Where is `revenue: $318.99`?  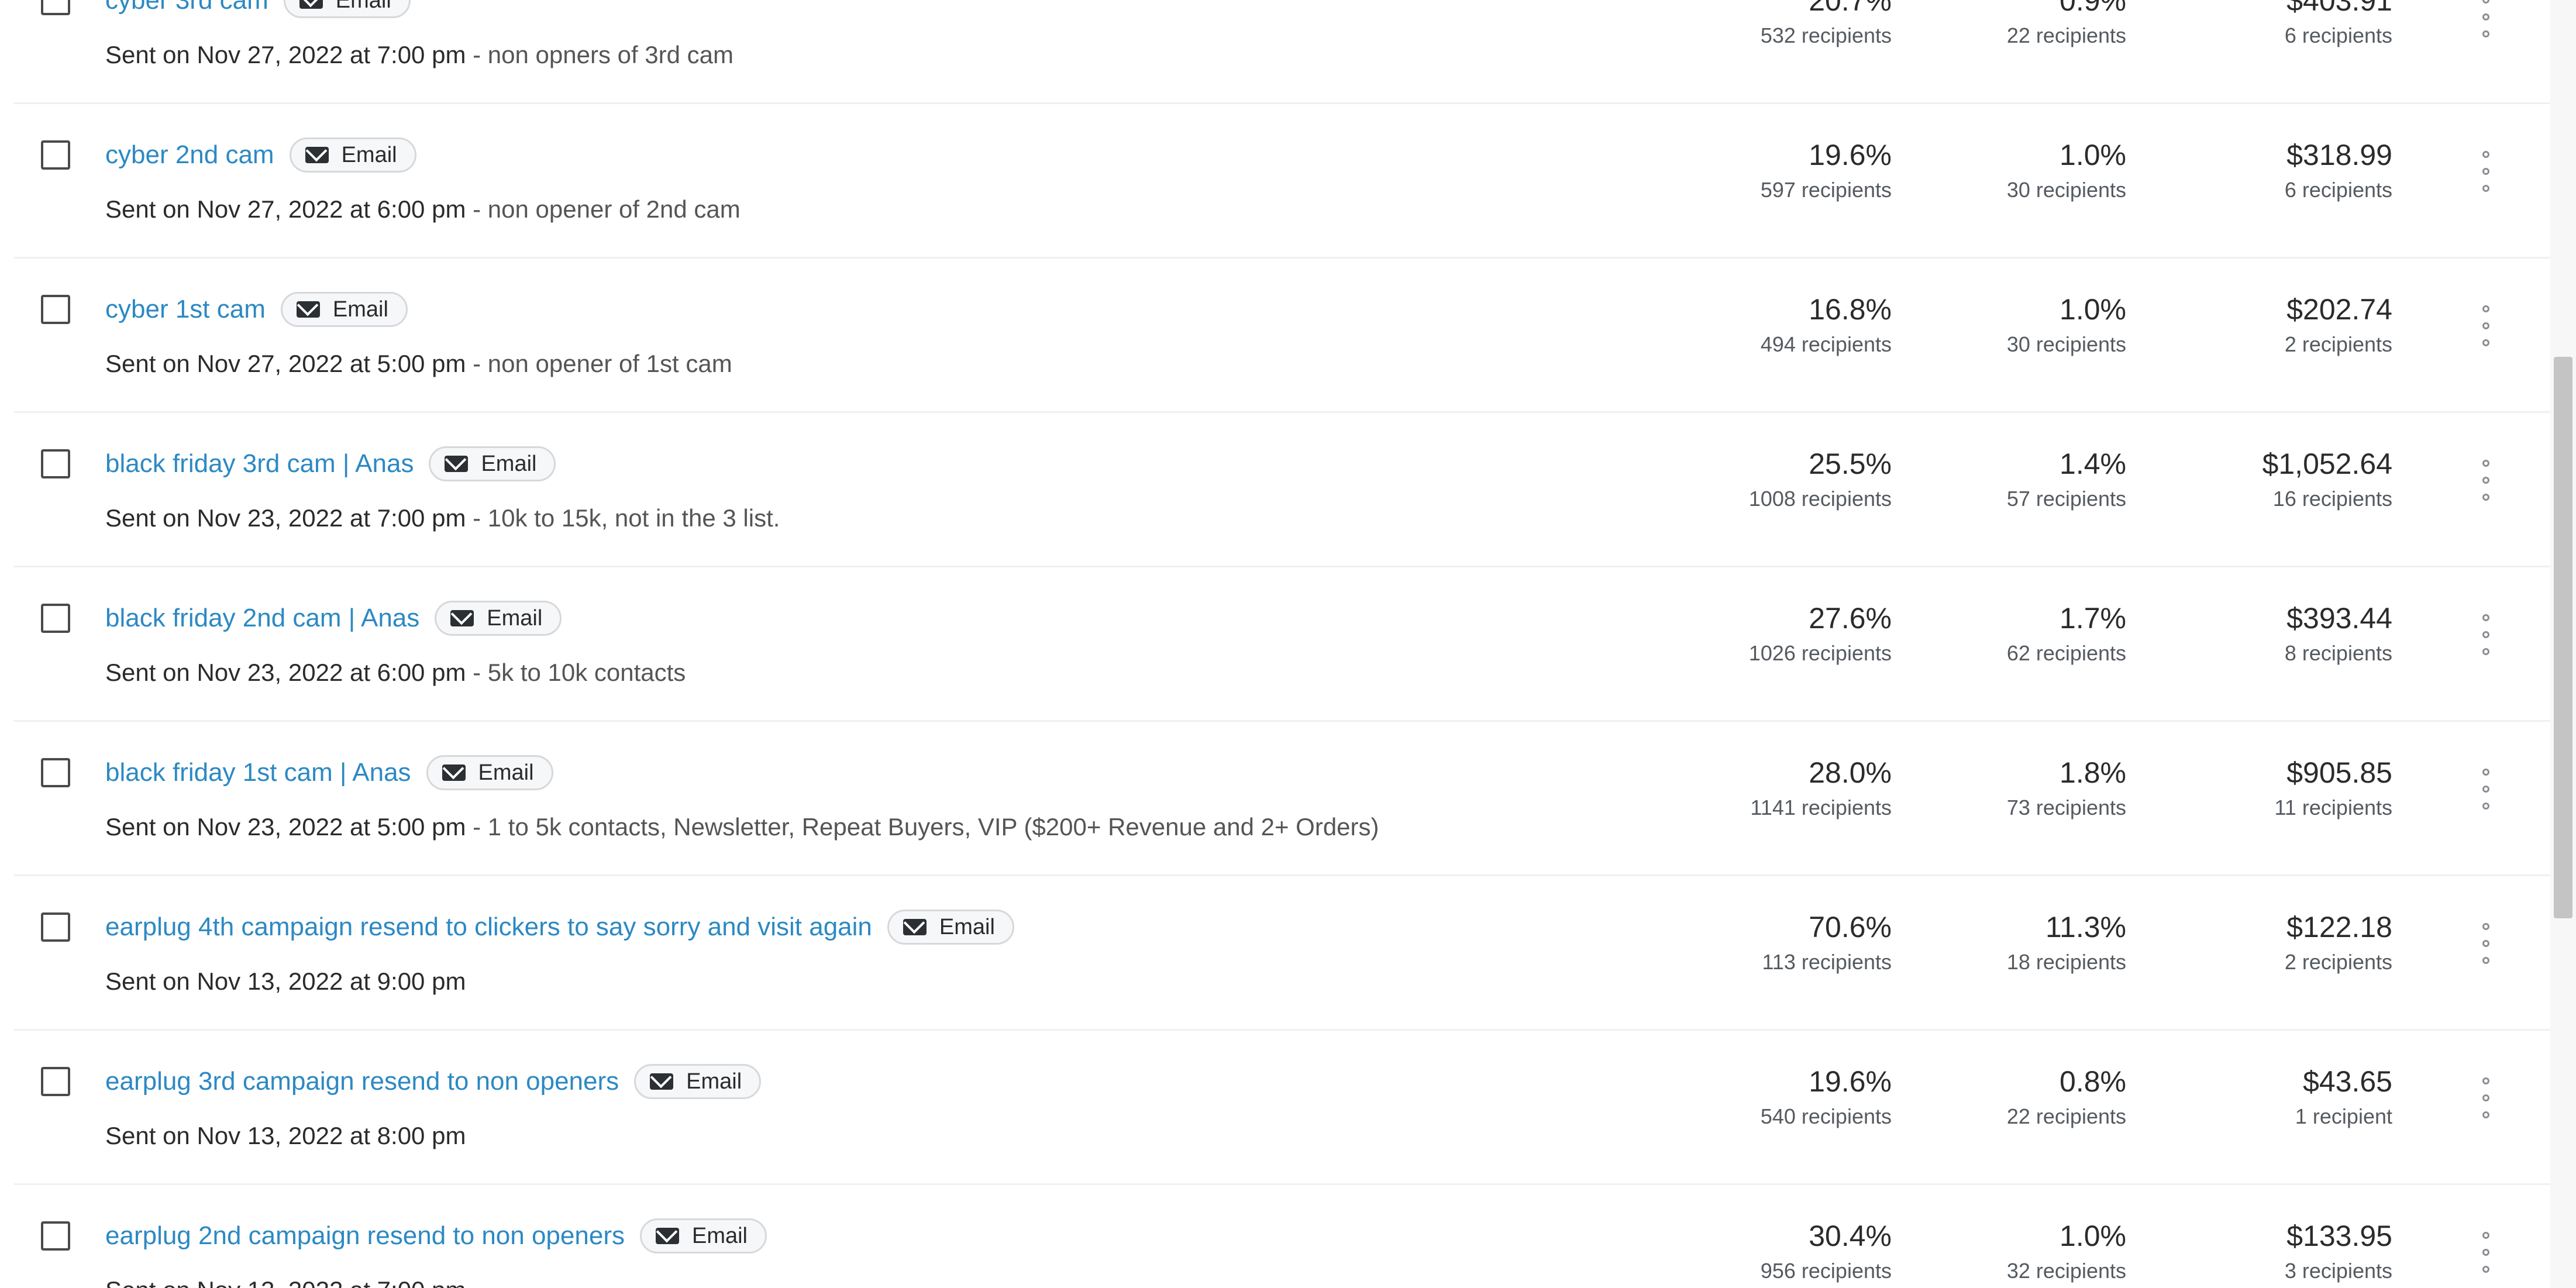
revenue: $318.99 is located at coordinates (2339, 155).